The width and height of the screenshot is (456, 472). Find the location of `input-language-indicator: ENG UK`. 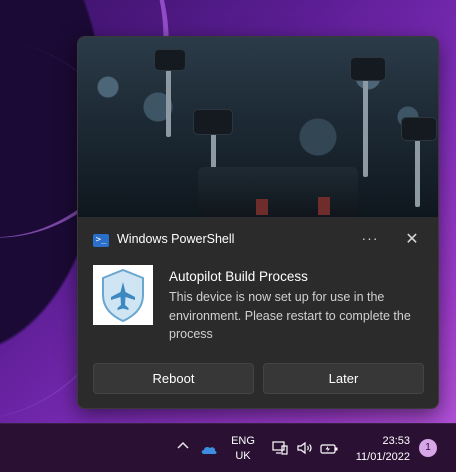

input-language-indicator: ENG UK is located at coordinates (243, 449).